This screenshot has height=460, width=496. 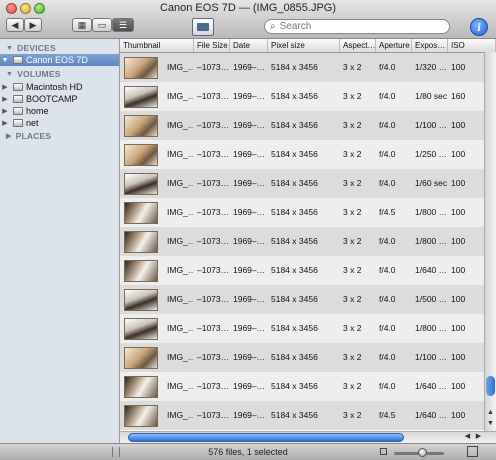 I want to click on back-arrow-icon: ◀, so click(x=15, y=24).